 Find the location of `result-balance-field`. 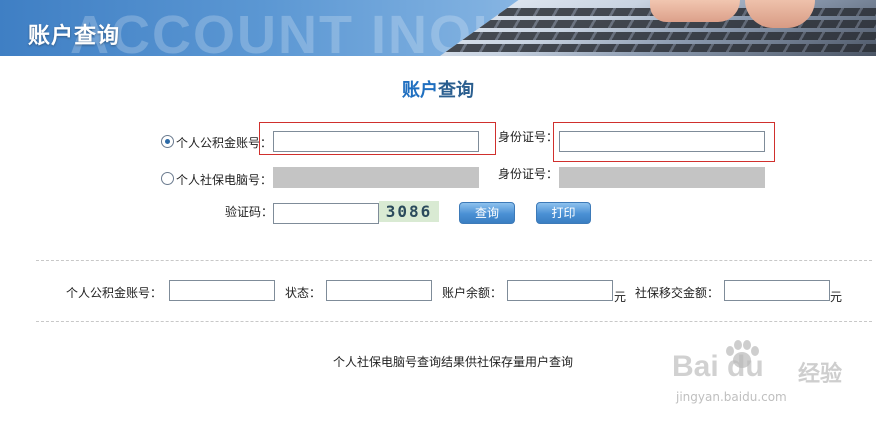

result-balance-field is located at coordinates (560, 290).